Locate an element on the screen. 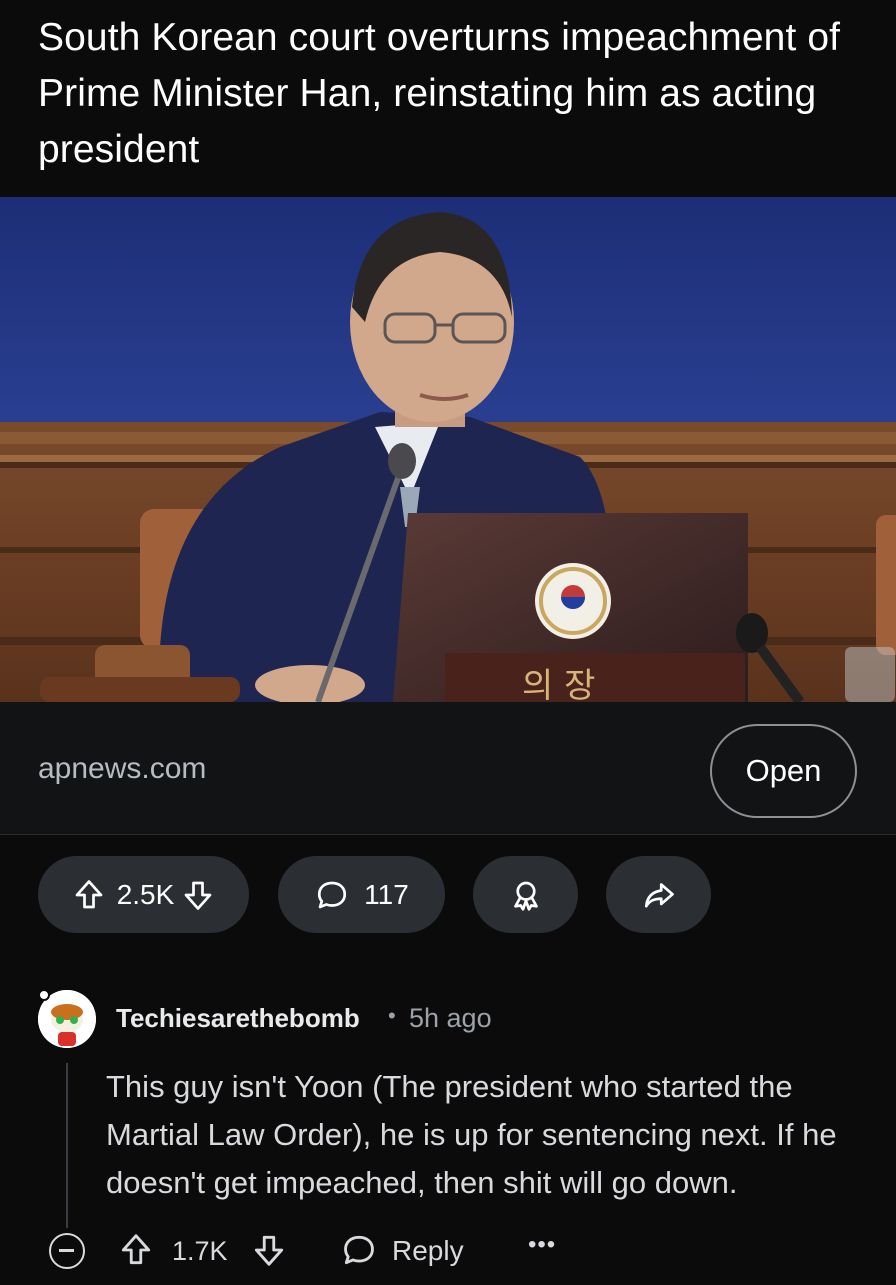 The height and width of the screenshot is (1285, 896). ellipsis-icon: ••• is located at coordinates (542, 1245).